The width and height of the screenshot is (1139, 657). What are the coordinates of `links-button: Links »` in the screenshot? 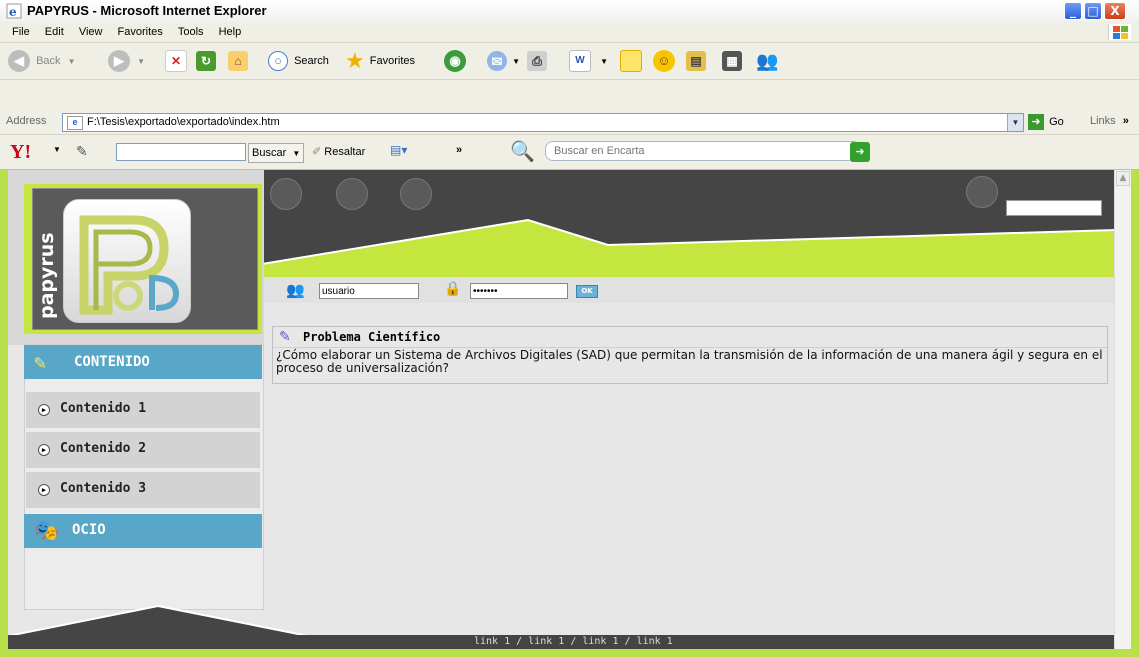 It's located at (1109, 121).